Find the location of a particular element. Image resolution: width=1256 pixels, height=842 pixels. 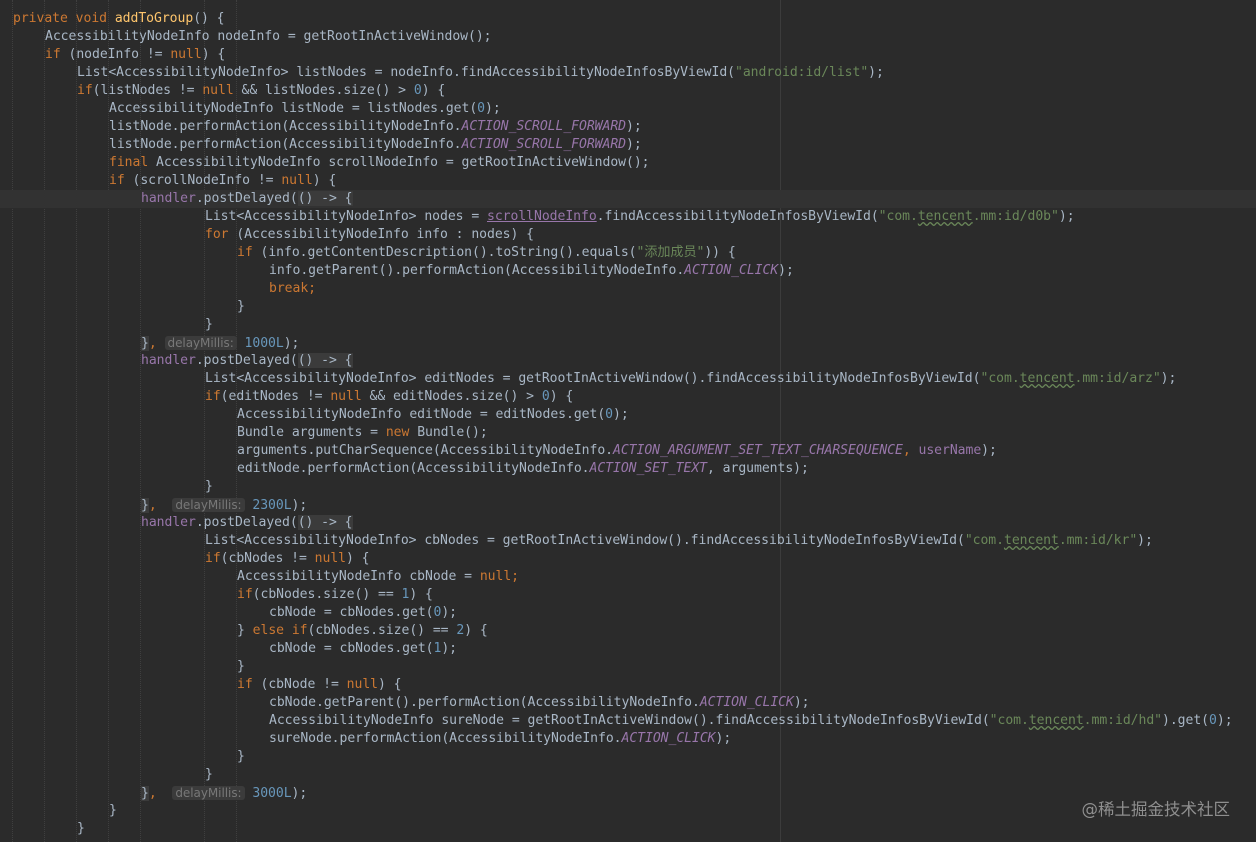

code-line: private void addToGroup() { is located at coordinates (628, 19).